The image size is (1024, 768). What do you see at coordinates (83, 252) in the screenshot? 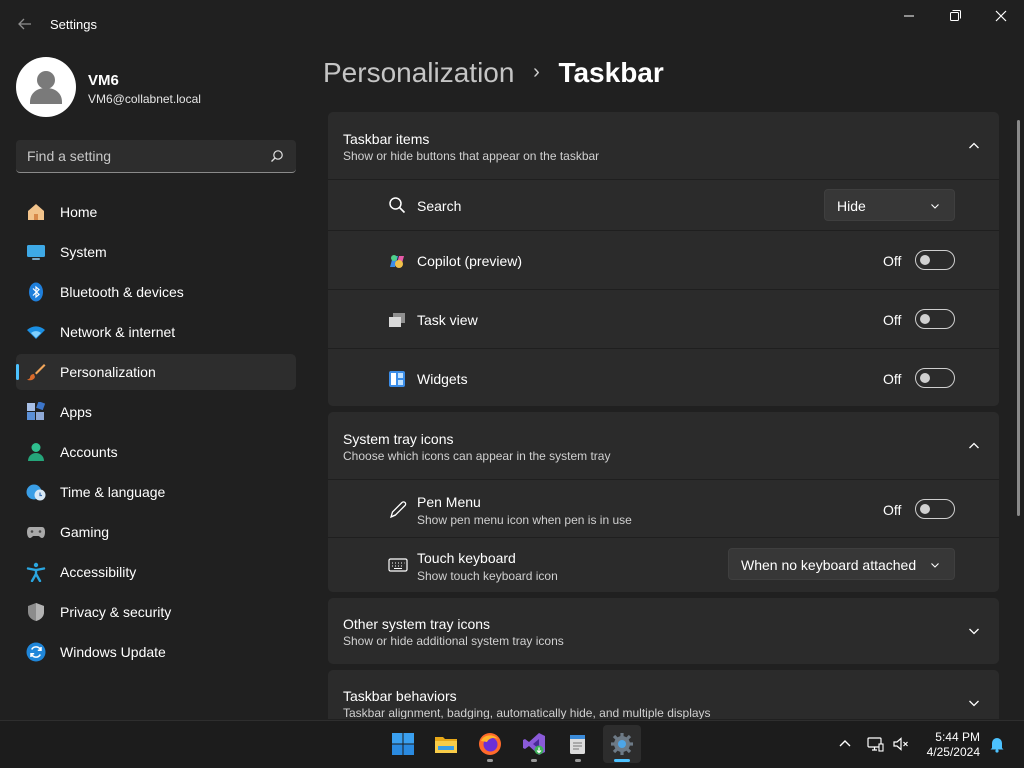
I see `sidebar-item-label: System` at bounding box center [83, 252].